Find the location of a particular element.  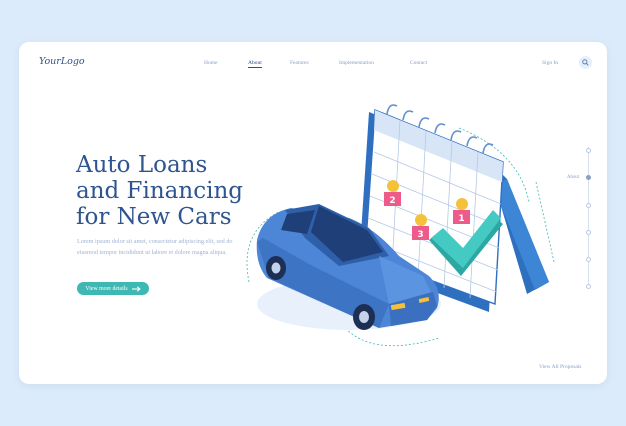

view-all-proposals-link: View All Proposals is located at coordinates (560, 367).